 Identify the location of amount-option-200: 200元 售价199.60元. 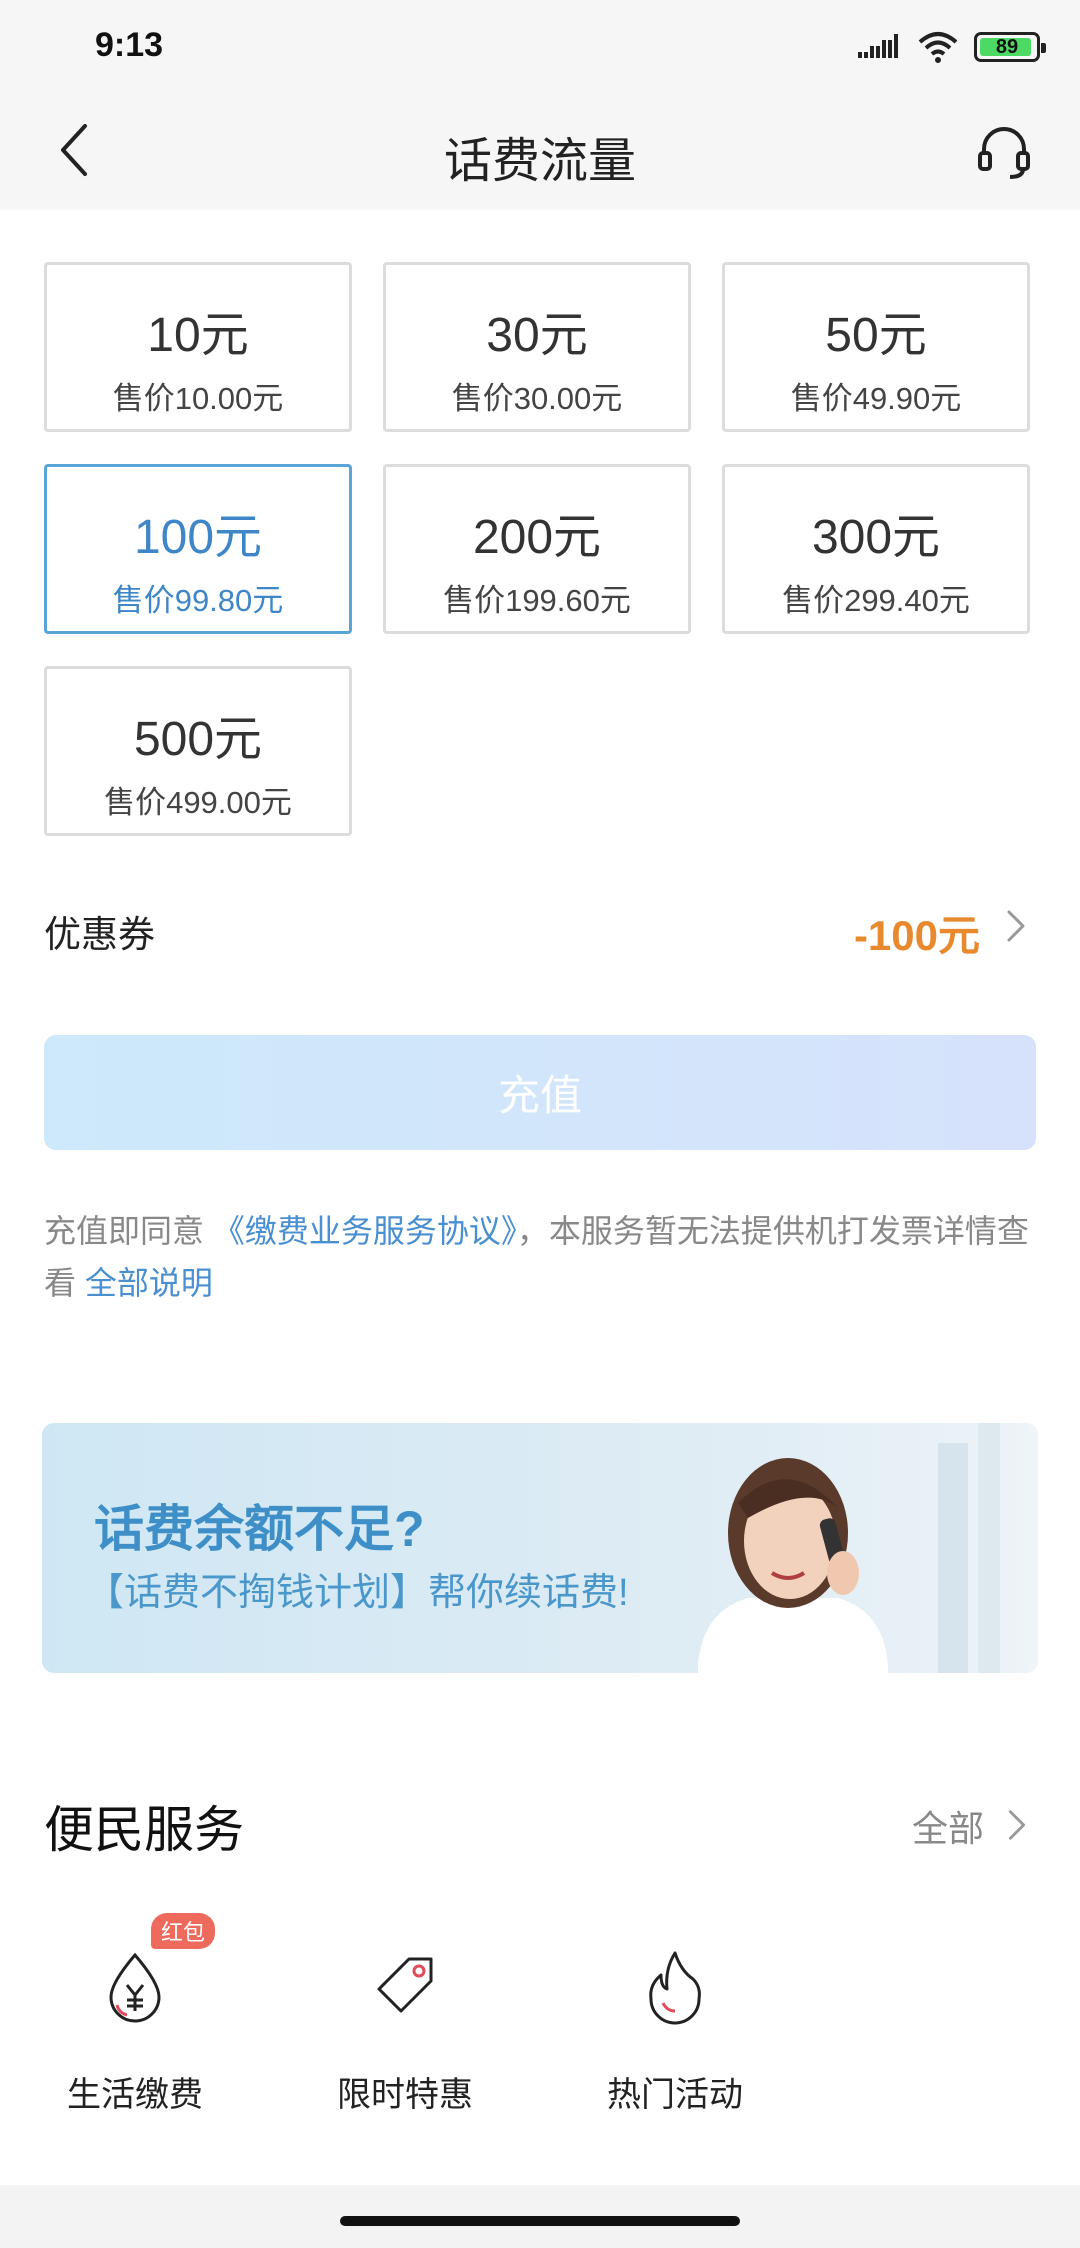
(537, 549).